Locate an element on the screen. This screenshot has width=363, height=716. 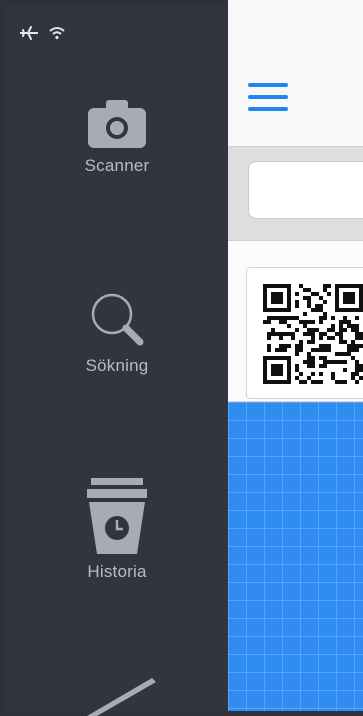
camera-icon is located at coordinates (117, 124).